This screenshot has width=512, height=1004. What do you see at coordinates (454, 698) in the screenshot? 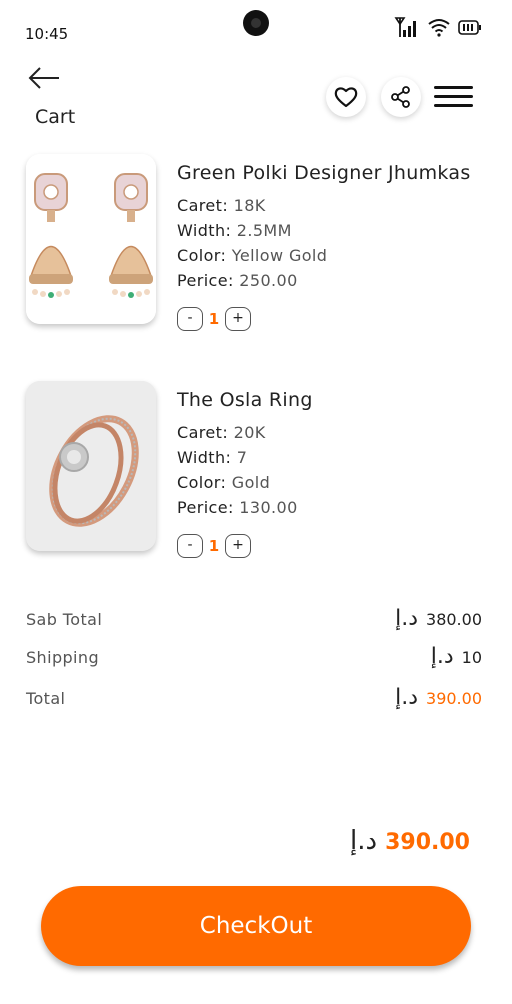
I see `total-amount: 390.00` at bounding box center [454, 698].